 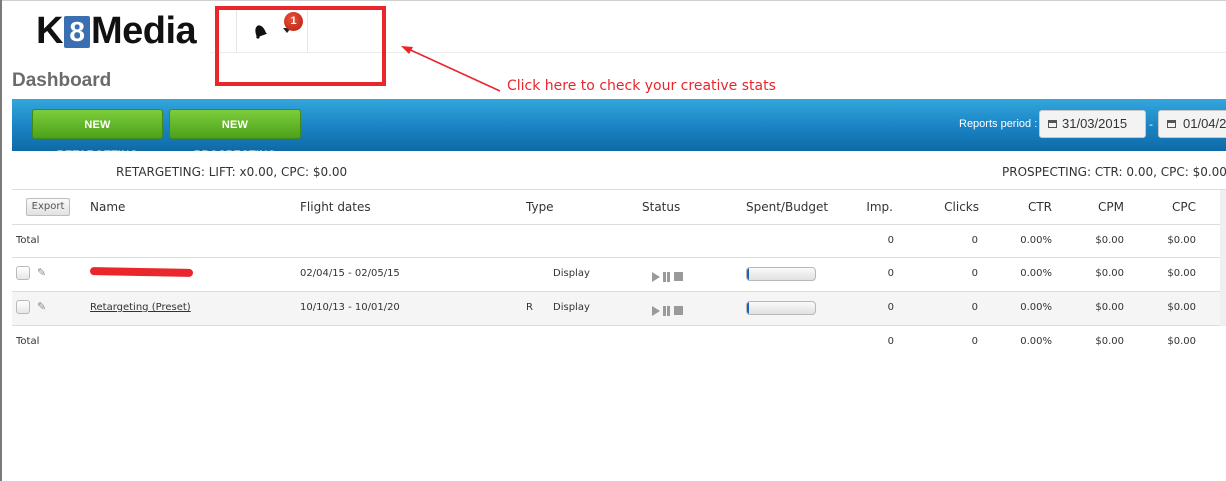 What do you see at coordinates (1173, 207) in the screenshot?
I see `column-header-cpc: CPC` at bounding box center [1173, 207].